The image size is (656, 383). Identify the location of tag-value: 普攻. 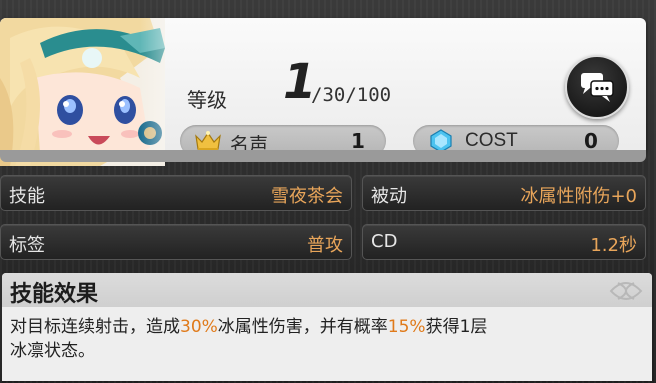
(325, 245).